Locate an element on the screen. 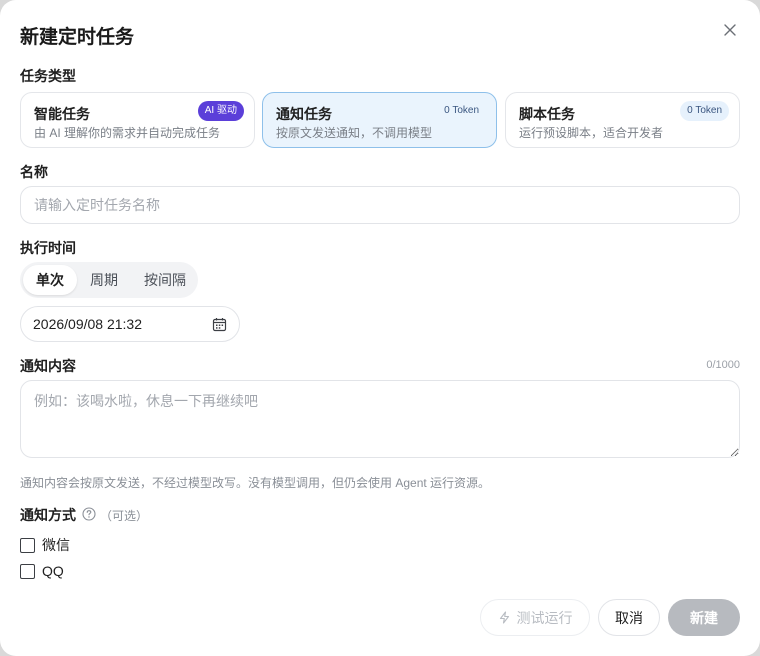 The image size is (760, 656). task-type-card-script: 脚本任务 运行预设脚本，适合开发者 0 Token is located at coordinates (622, 120).